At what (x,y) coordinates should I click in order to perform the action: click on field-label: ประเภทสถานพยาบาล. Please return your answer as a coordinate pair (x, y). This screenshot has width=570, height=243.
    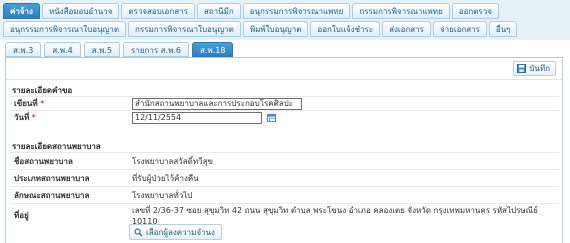
    Looking at the image, I should click on (69, 178).